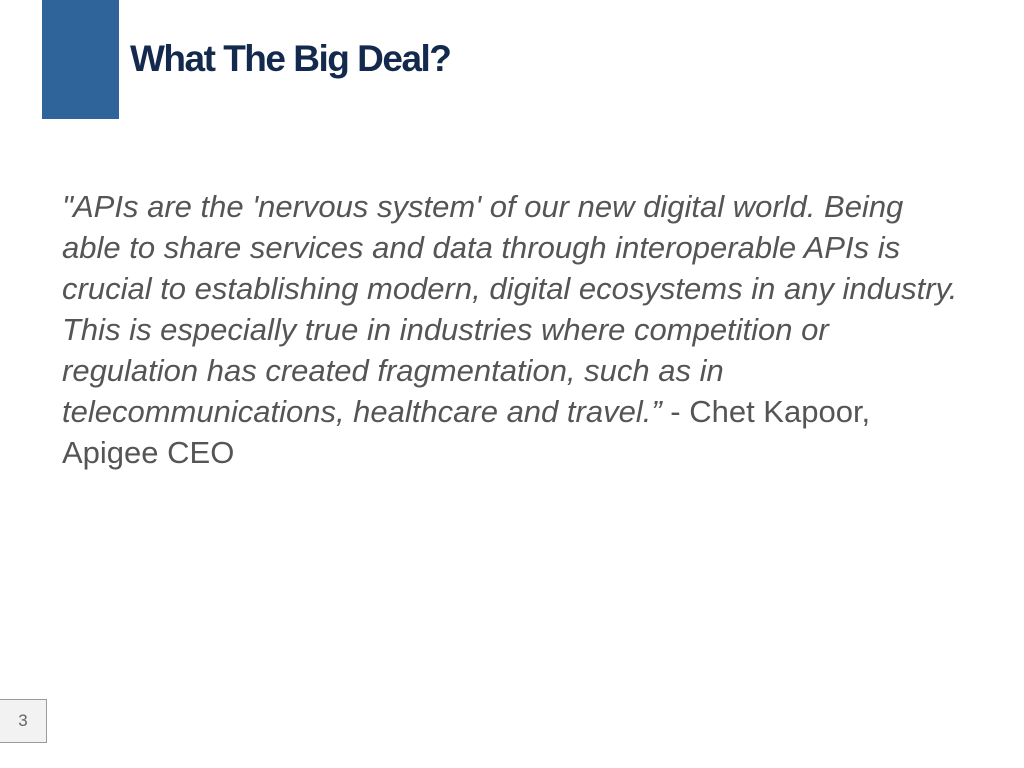 The width and height of the screenshot is (1024, 768). Describe the element at coordinates (80, 59) in the screenshot. I see `title-accent-bar` at that location.